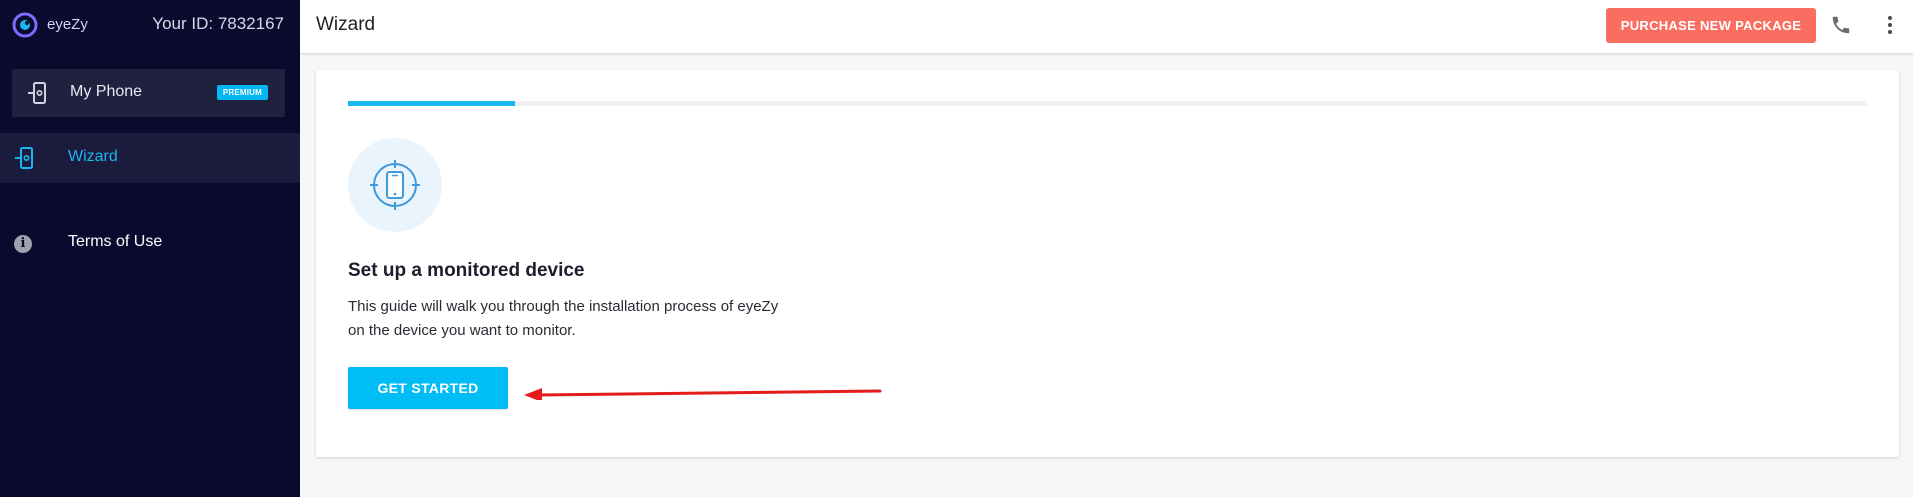  What do you see at coordinates (115, 241) in the screenshot?
I see `sidebar-item-label: Terms of Use` at bounding box center [115, 241].